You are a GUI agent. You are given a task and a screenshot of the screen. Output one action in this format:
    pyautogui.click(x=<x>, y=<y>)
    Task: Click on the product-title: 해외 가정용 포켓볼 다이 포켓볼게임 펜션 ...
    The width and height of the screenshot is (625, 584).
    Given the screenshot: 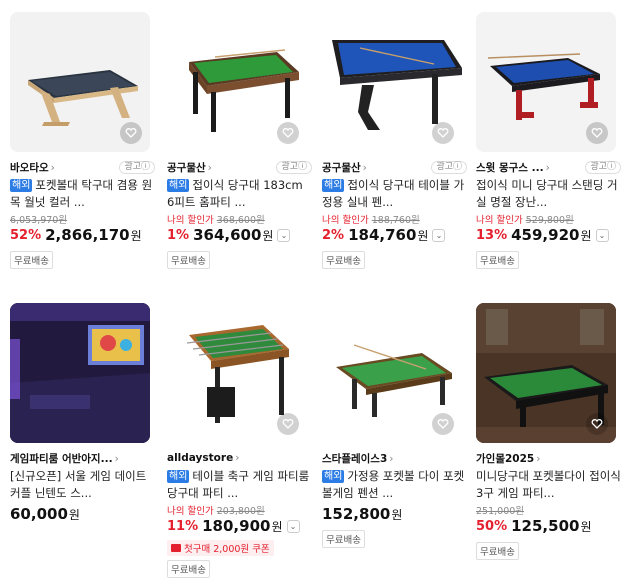 What is the action you would take?
    pyautogui.click(x=394, y=485)
    